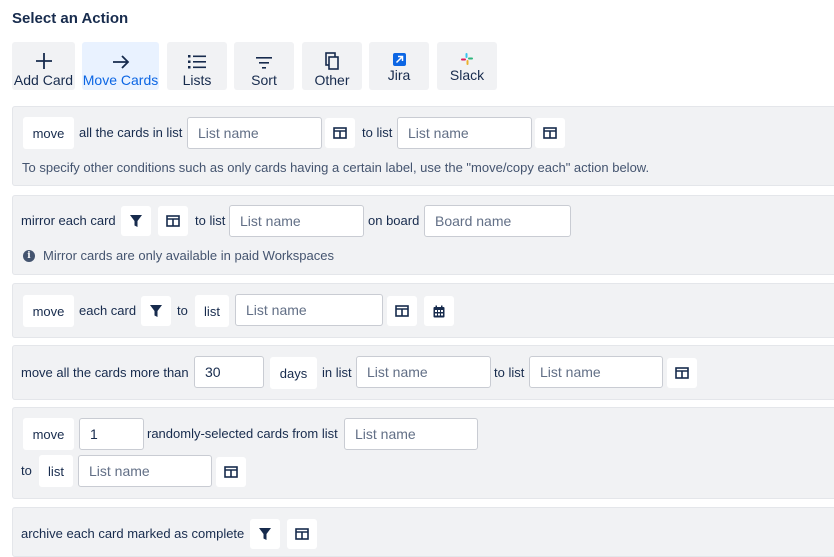 This screenshot has width=834, height=557. What do you see at coordinates (332, 80) in the screenshot?
I see `tab-label: Other` at bounding box center [332, 80].